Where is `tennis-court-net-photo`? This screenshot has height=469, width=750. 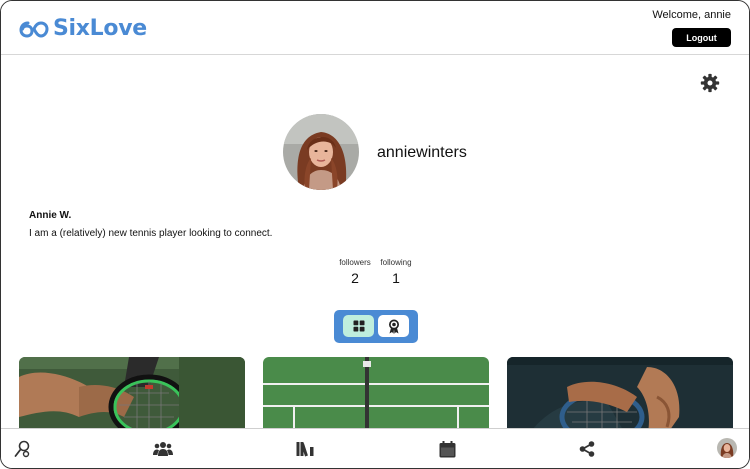 tennis-court-net-photo is located at coordinates (376, 397).